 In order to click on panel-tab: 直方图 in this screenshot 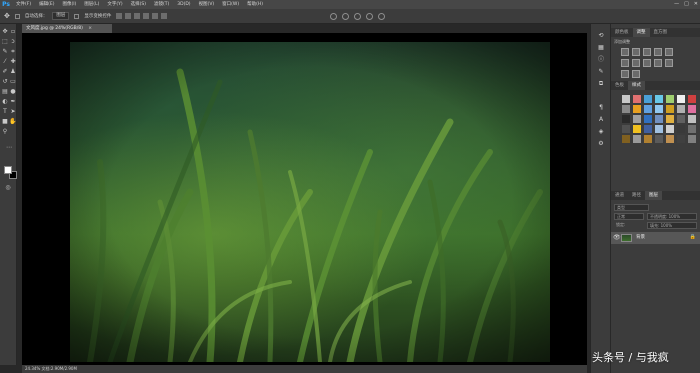, I will do `click(661, 32)`.